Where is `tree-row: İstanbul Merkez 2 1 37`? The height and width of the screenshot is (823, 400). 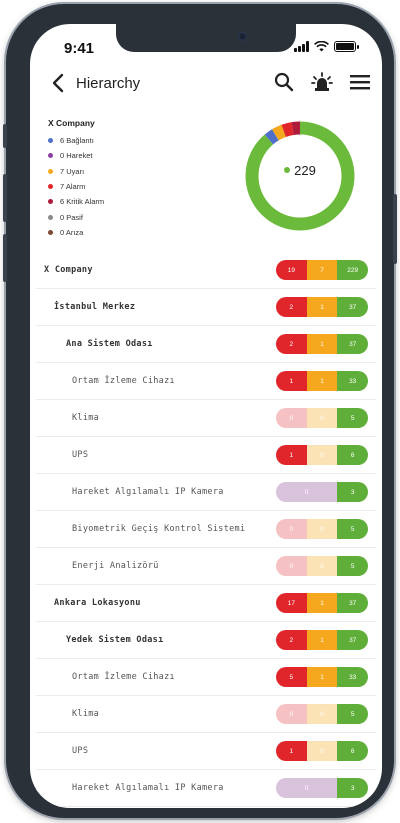 tree-row: İstanbul Merkez 2 1 37 is located at coordinates (206, 307).